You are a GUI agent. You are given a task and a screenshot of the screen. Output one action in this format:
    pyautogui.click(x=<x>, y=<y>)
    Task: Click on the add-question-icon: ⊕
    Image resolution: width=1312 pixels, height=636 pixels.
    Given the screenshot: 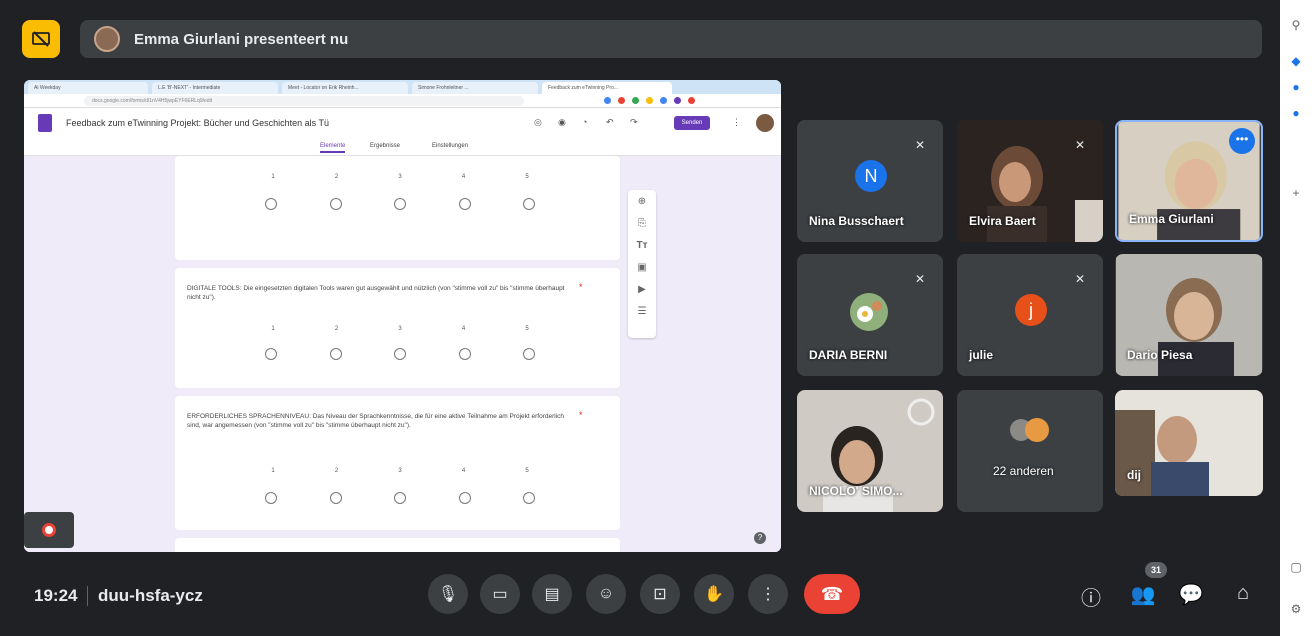 What is the action you would take?
    pyautogui.click(x=642, y=201)
    